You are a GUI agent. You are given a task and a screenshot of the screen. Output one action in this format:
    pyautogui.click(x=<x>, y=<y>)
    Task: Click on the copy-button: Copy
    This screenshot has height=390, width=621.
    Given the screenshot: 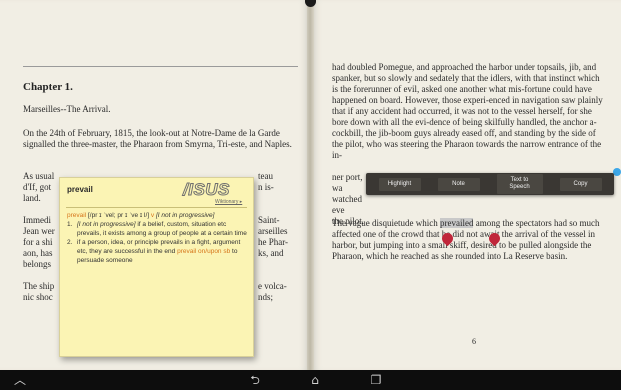 What is the action you would take?
    pyautogui.click(x=580, y=184)
    